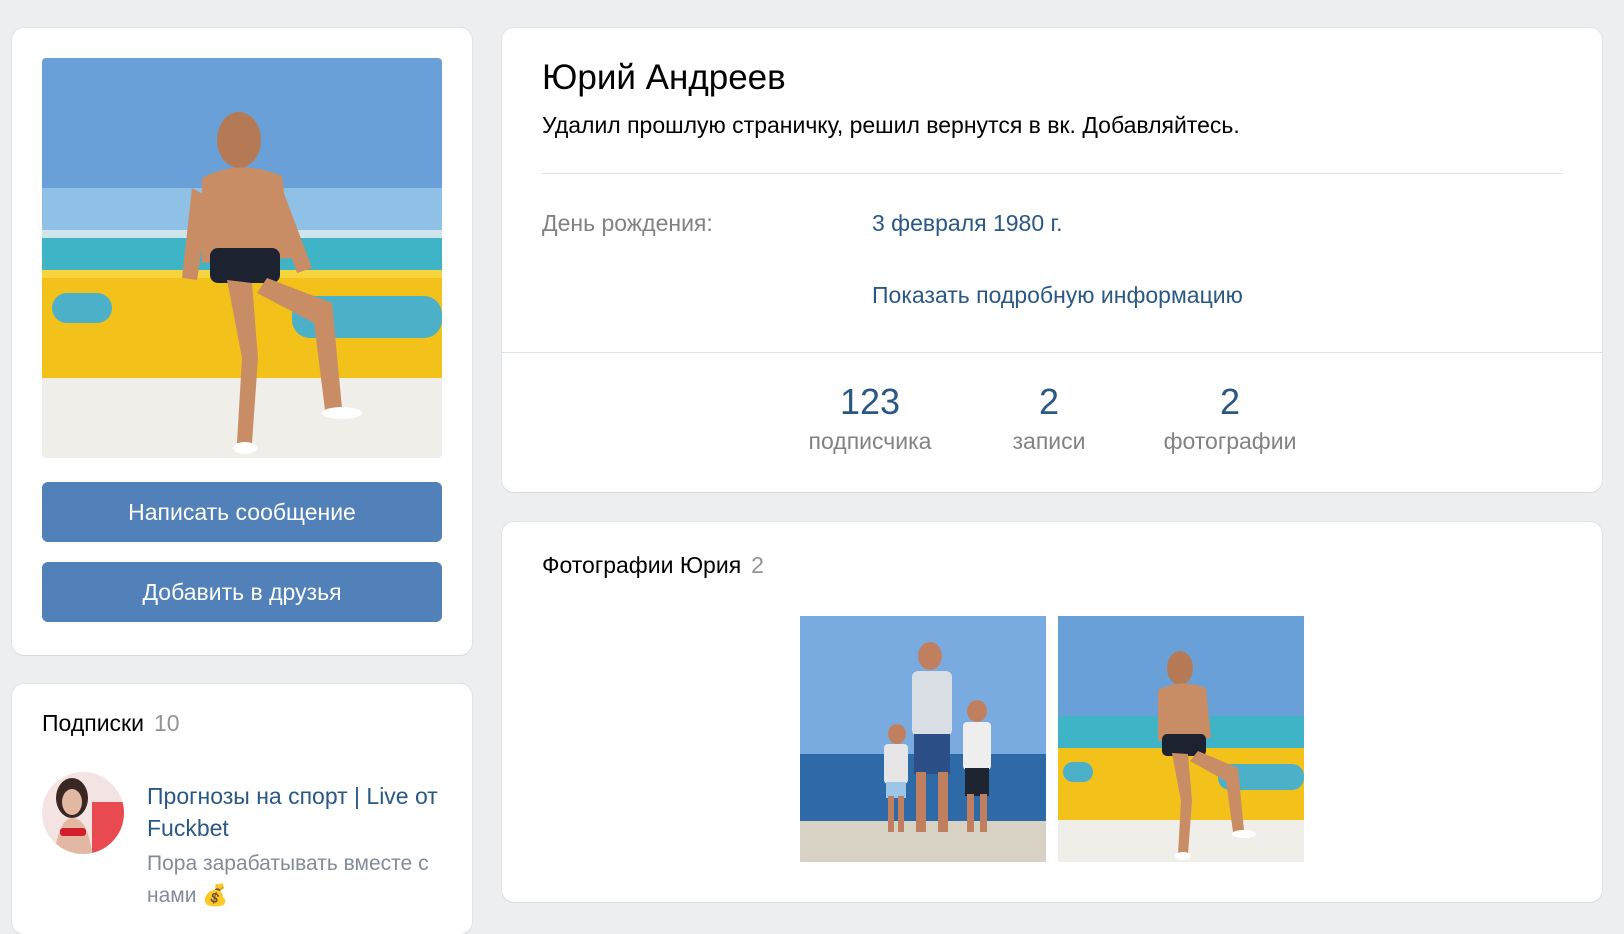 This screenshot has width=1624, height=934. I want to click on counter-posts: 2 записи, so click(1049, 419).